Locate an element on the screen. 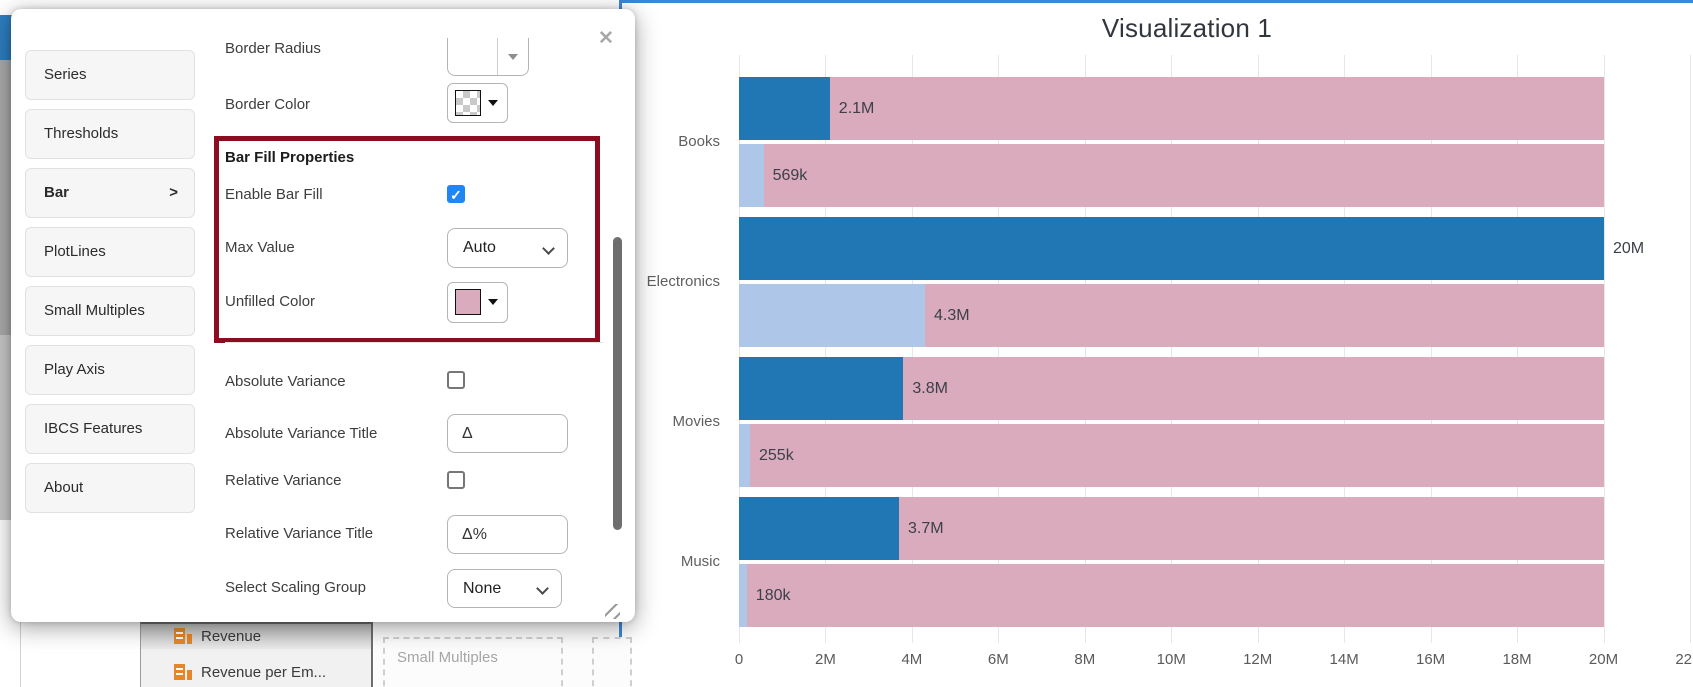 This screenshot has width=1693, height=687. transparent-color-swatch is located at coordinates (468, 103).